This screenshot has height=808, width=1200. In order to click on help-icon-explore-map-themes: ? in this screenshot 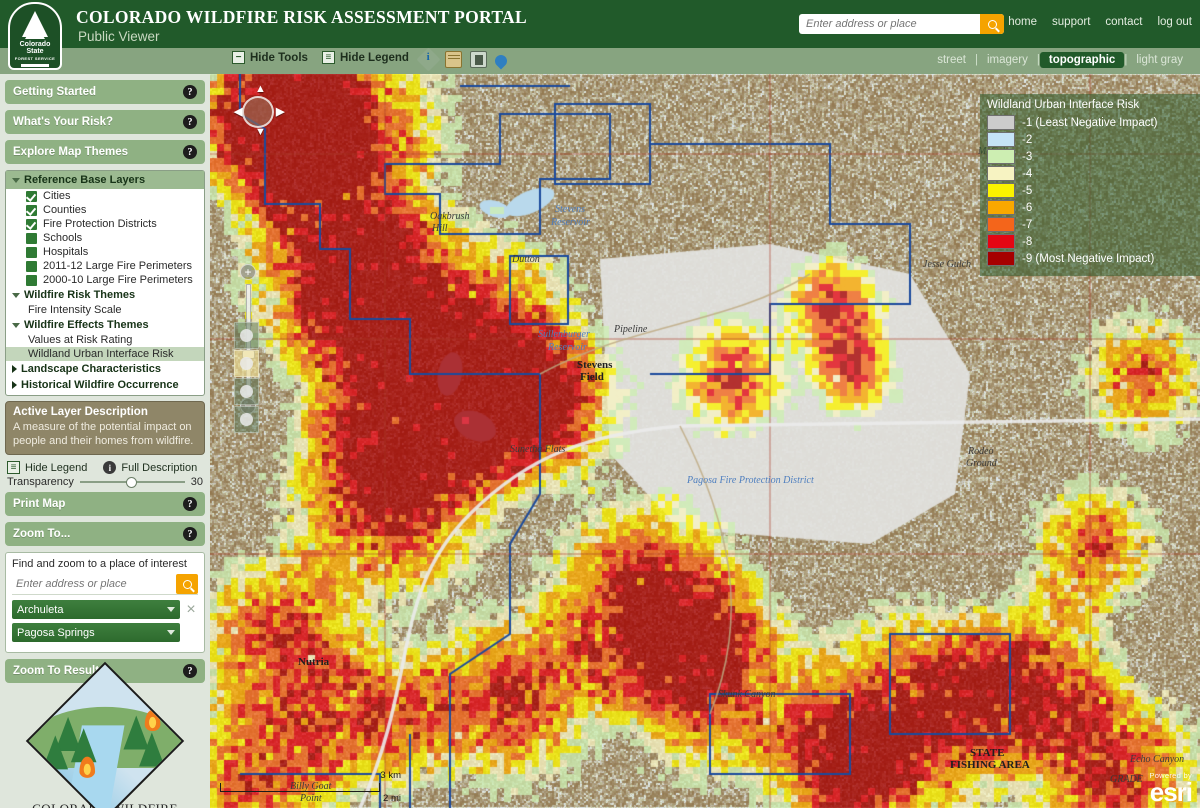, I will do `click(190, 152)`.